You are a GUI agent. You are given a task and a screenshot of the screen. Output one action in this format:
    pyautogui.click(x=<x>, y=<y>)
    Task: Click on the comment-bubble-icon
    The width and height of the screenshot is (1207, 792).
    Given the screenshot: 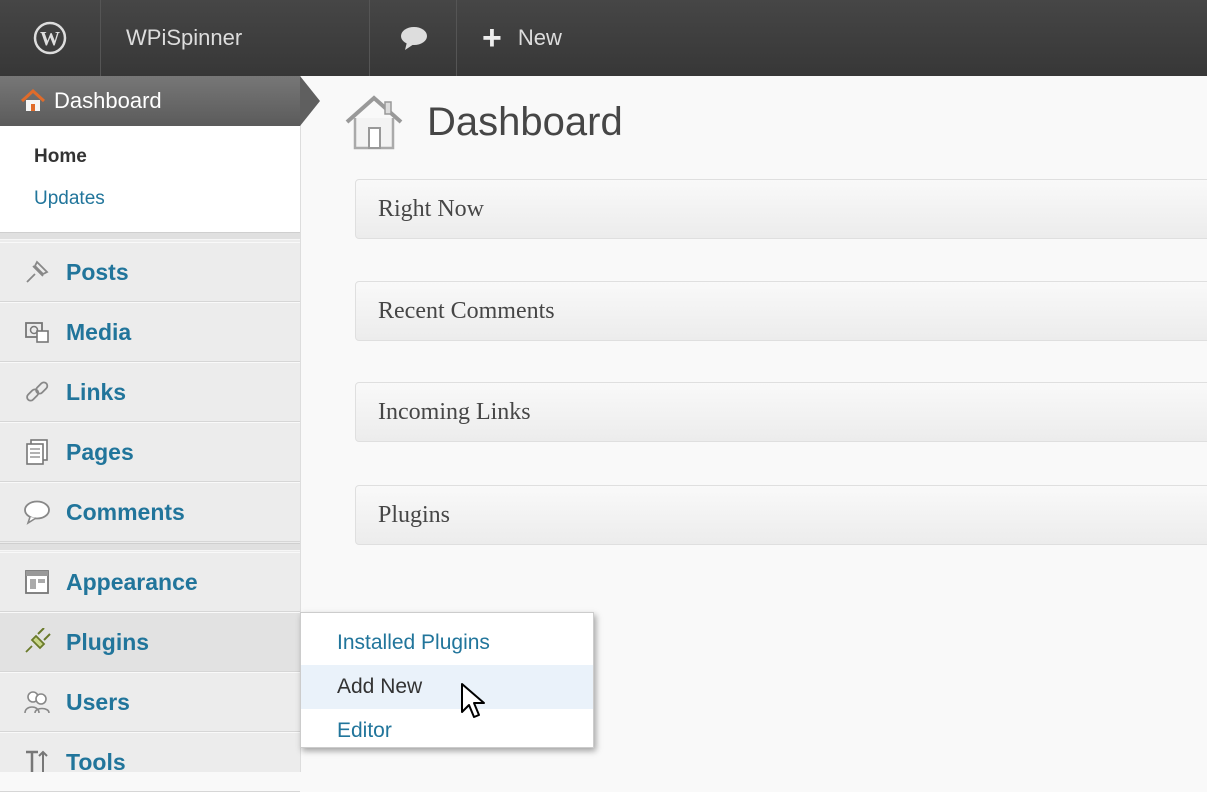 What is the action you would take?
    pyautogui.click(x=414, y=38)
    